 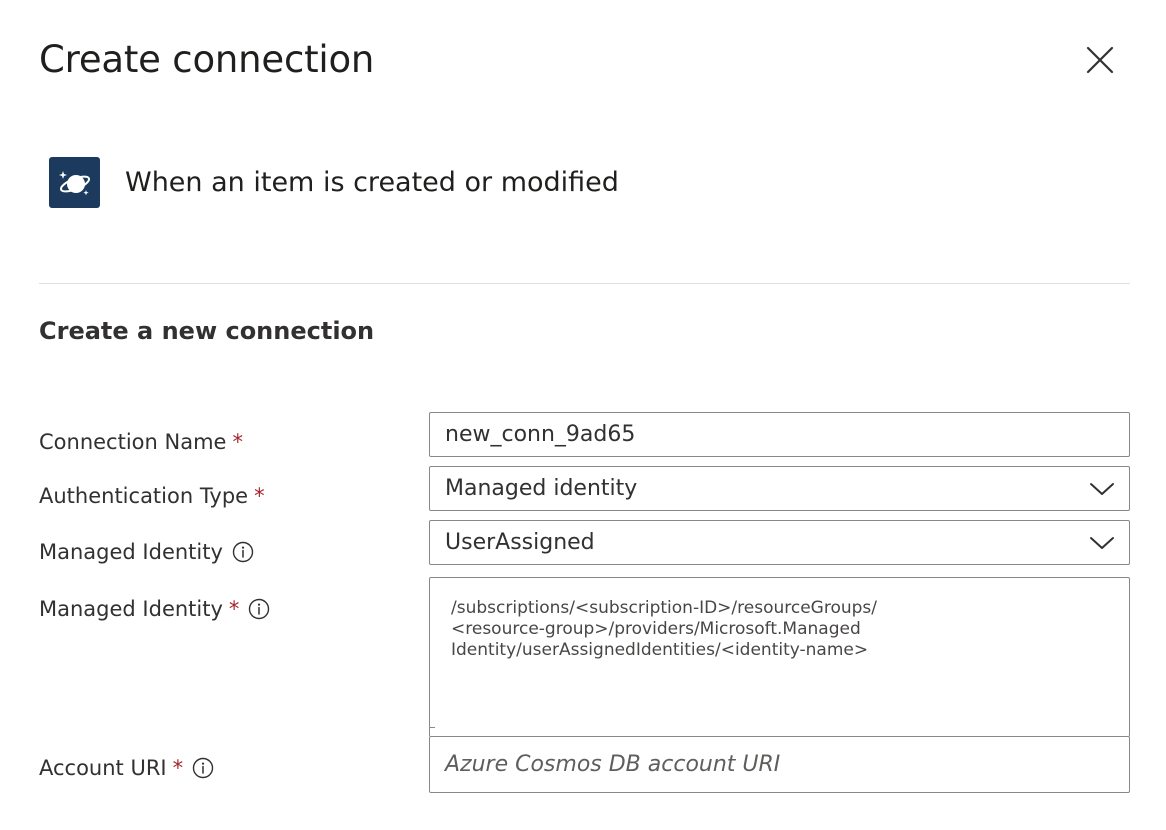 I want to click on authentication-type-dropdown: Managed identity, so click(x=779, y=488).